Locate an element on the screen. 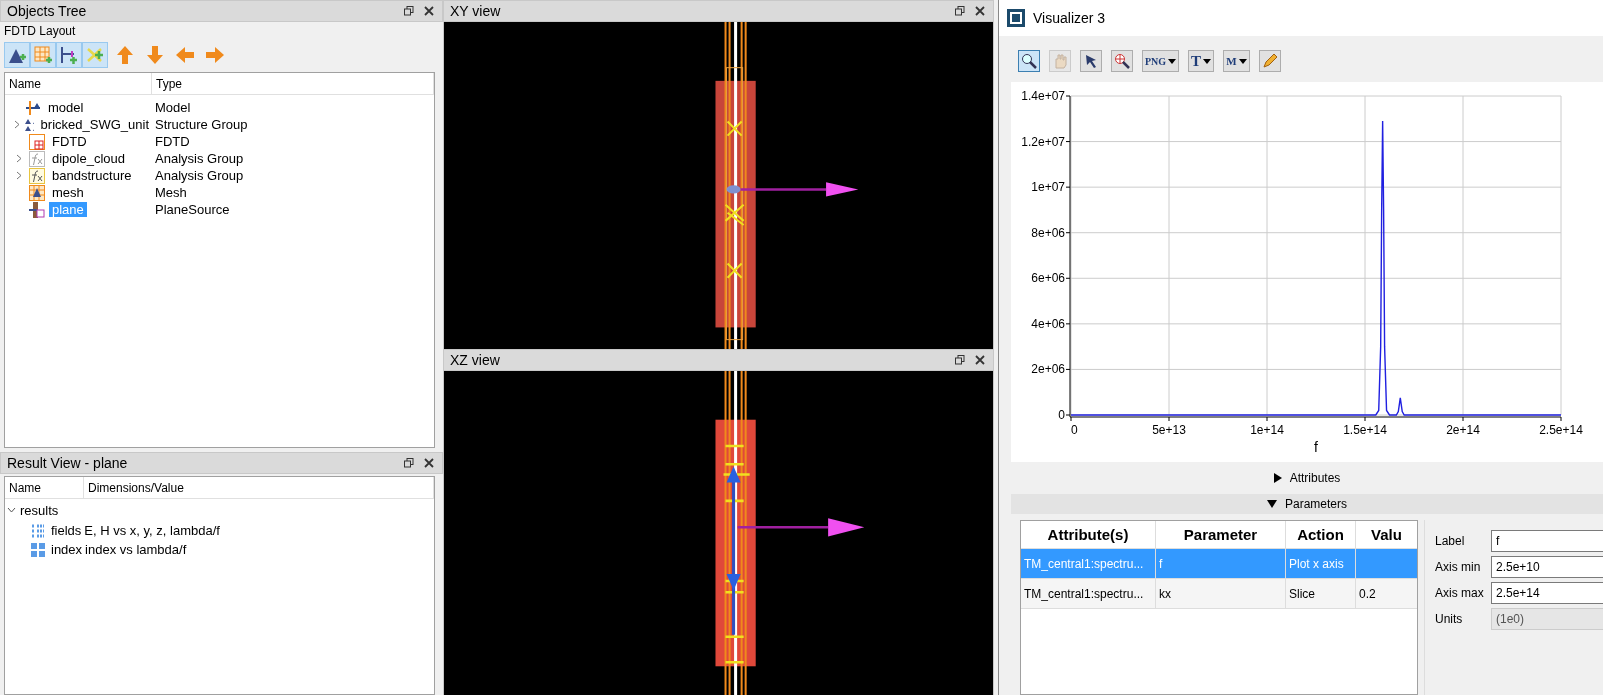 This screenshot has width=1603, height=695. tree-item: bricked_SWG_unit is located at coordinates (94, 124).